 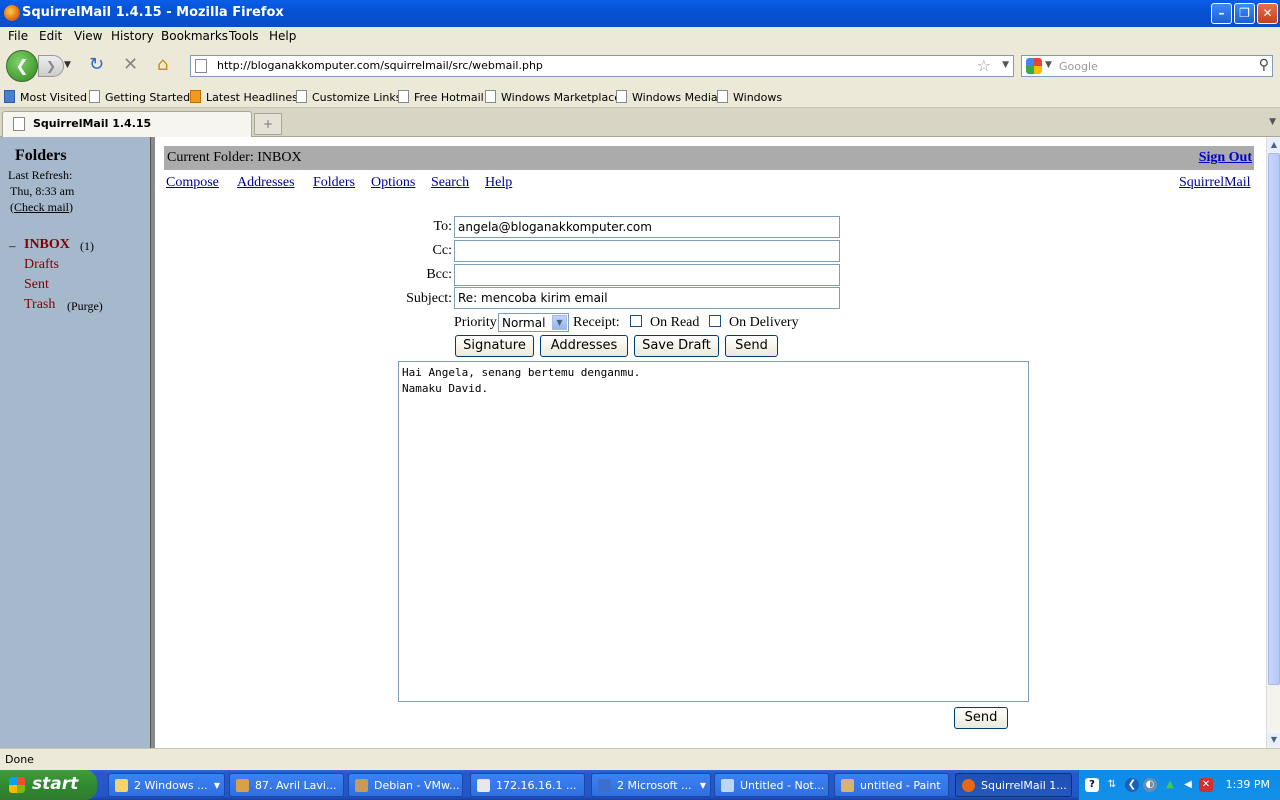 What do you see at coordinates (50, 36) in the screenshot?
I see `menu-edit: Edit` at bounding box center [50, 36].